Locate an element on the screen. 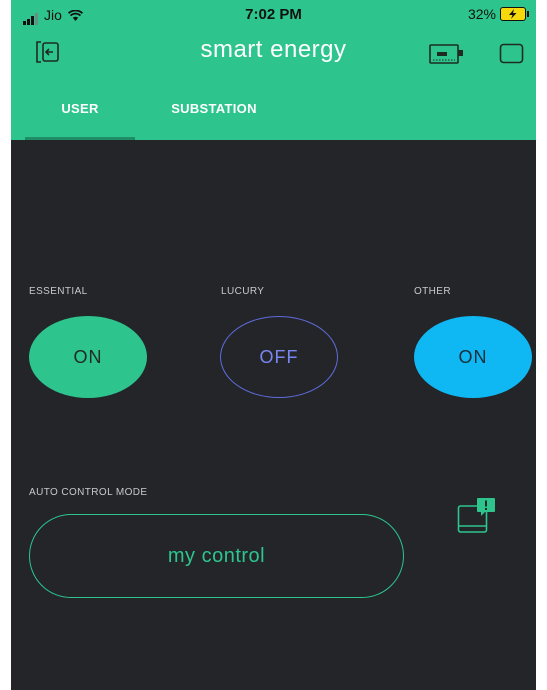 This screenshot has height=690, width=547. luxury-state: OFF is located at coordinates (279, 356).